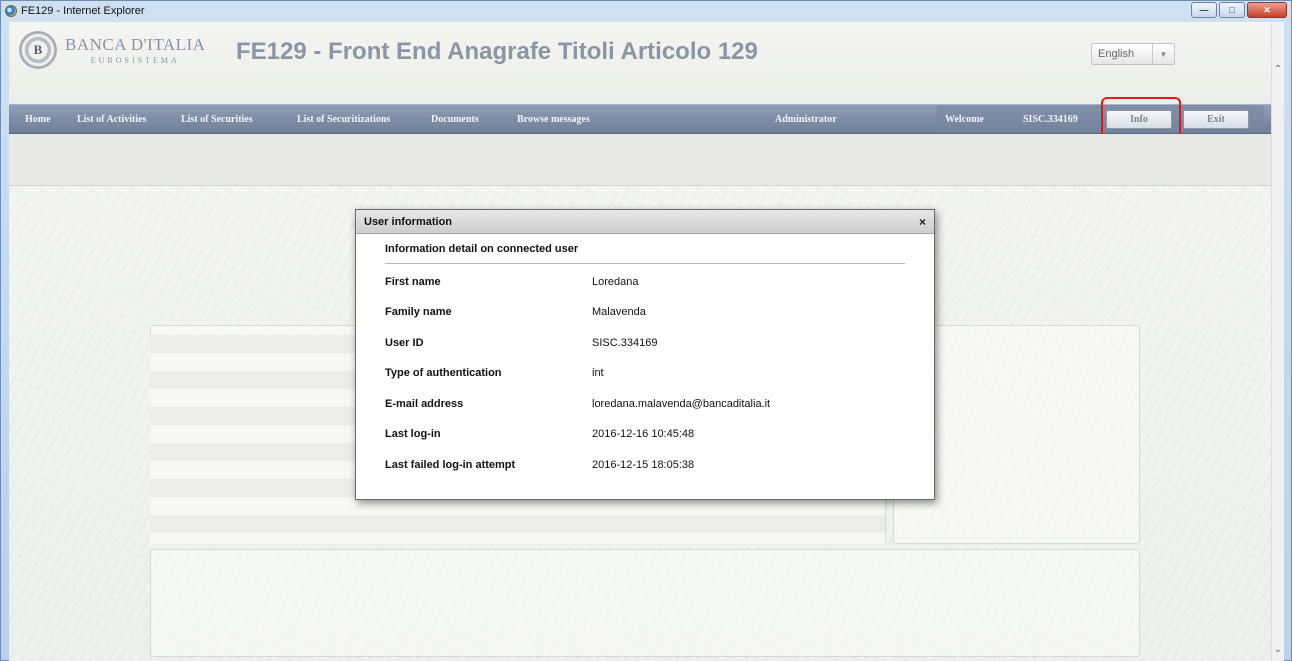  I want to click on user-id-label: SISC.334169, so click(1050, 119).